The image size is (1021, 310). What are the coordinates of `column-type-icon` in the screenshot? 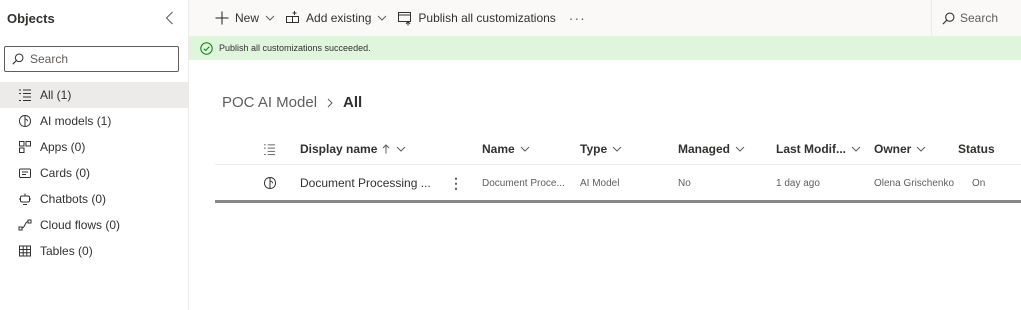 It's located at (269, 149).